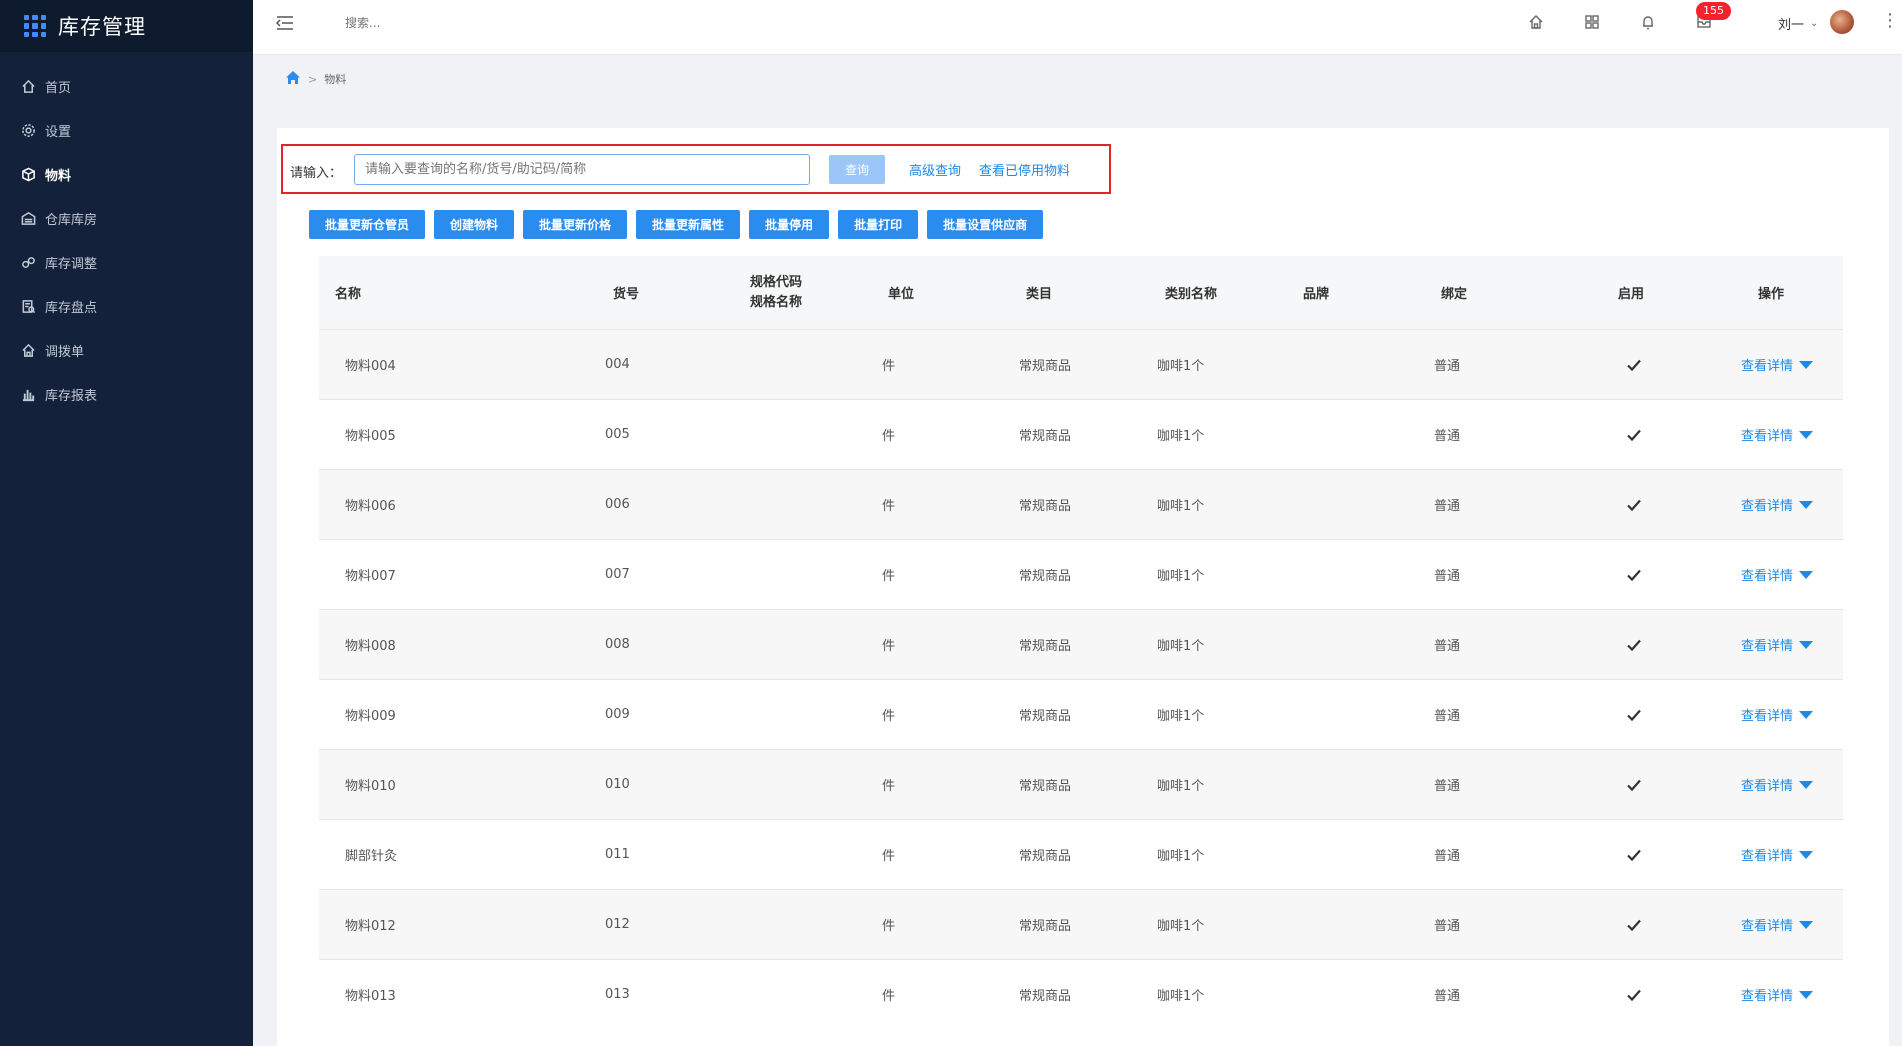 The image size is (1902, 1046). Describe the element at coordinates (126, 174) in the screenshot. I see `sidebar-item-3: 物料` at that location.